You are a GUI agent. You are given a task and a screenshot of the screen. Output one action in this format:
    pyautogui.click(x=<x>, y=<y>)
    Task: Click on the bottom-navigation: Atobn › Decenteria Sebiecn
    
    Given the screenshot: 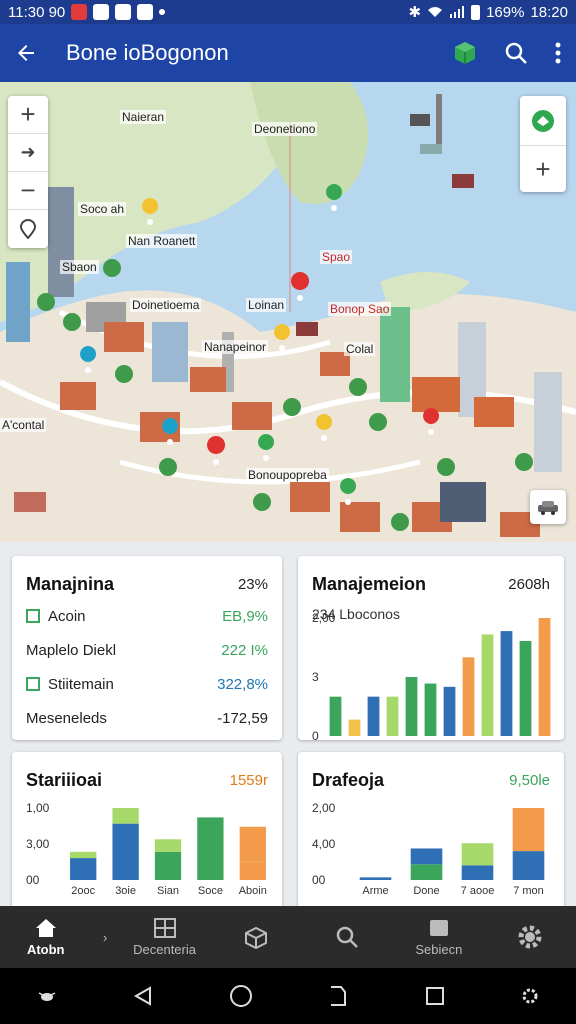 What is the action you would take?
    pyautogui.click(x=288, y=937)
    